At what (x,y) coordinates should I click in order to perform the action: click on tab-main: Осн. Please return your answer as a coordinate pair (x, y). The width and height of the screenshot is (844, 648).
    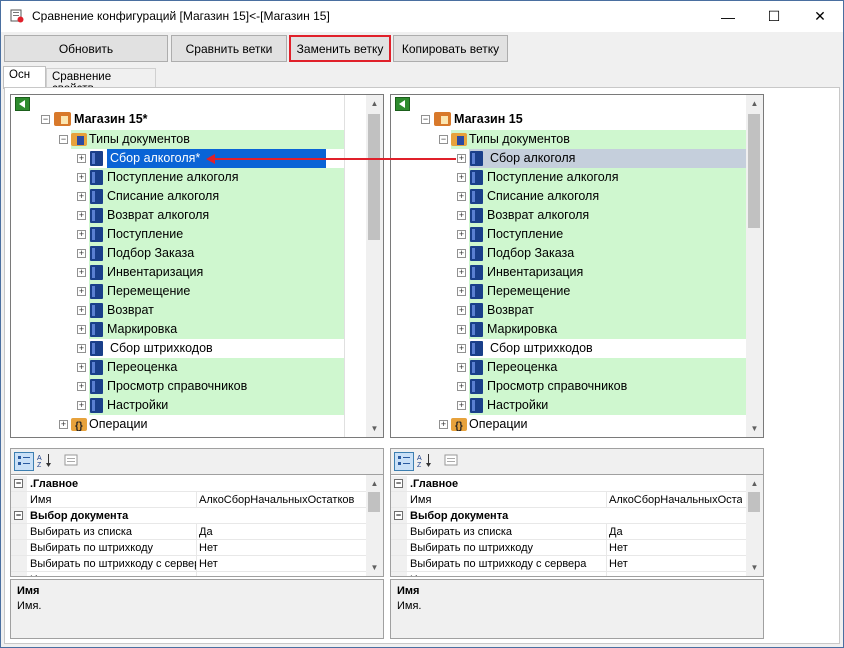
    Looking at the image, I should click on (24, 77).